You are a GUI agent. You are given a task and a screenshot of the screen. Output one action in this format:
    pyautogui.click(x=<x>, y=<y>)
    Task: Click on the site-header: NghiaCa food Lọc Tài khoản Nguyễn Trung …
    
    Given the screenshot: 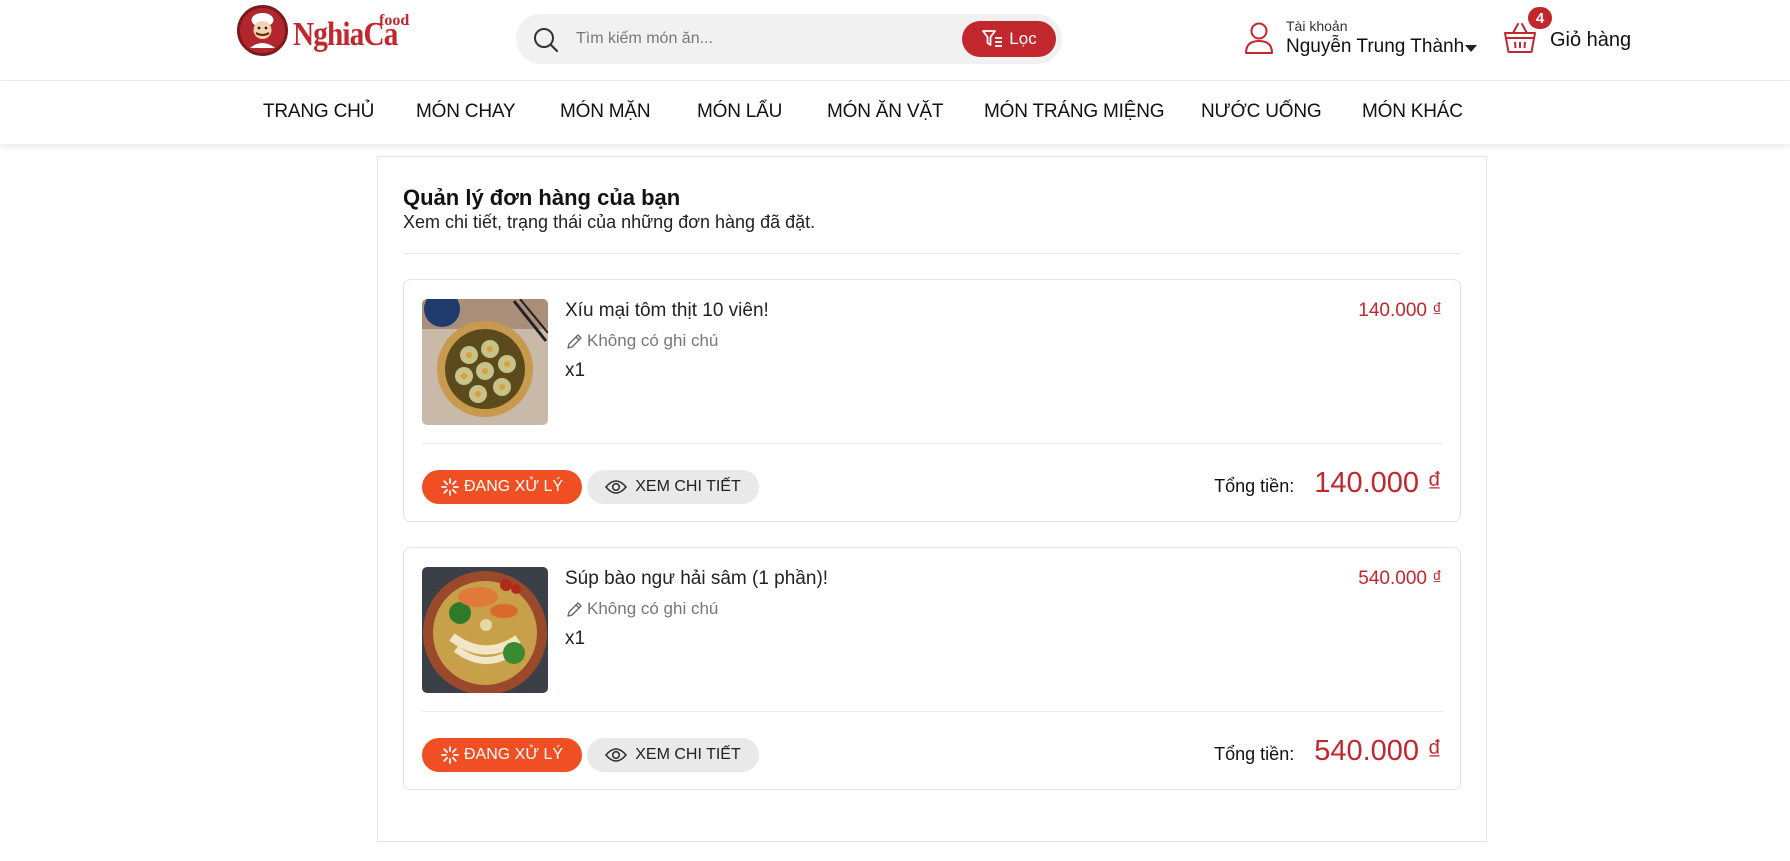 What is the action you would take?
    pyautogui.click(x=895, y=40)
    